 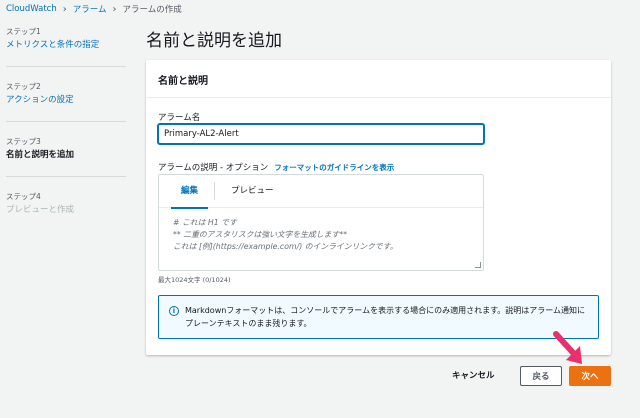 What do you see at coordinates (67, 45) in the screenshot?
I see `step-link-metrics: メトリクスと条件の指定` at bounding box center [67, 45].